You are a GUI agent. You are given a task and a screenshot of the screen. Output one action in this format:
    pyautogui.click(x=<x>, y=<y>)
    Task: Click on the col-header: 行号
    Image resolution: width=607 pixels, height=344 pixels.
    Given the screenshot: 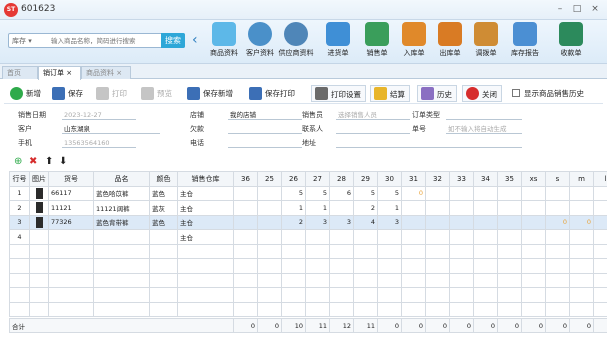 What is the action you would take?
    pyautogui.click(x=19, y=179)
    